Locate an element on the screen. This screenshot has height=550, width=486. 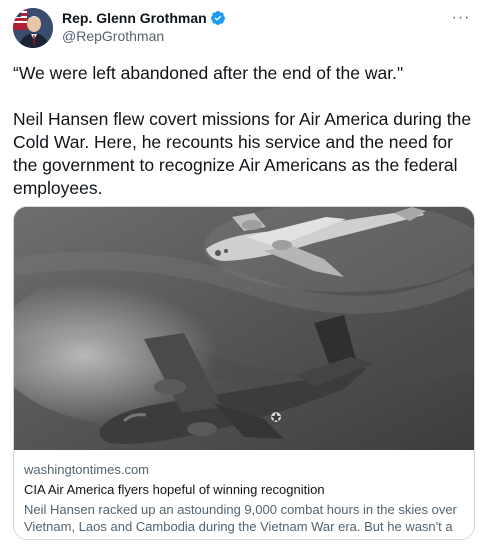
name-row: Rep. Glenn Grothman is located at coordinates (144, 18).